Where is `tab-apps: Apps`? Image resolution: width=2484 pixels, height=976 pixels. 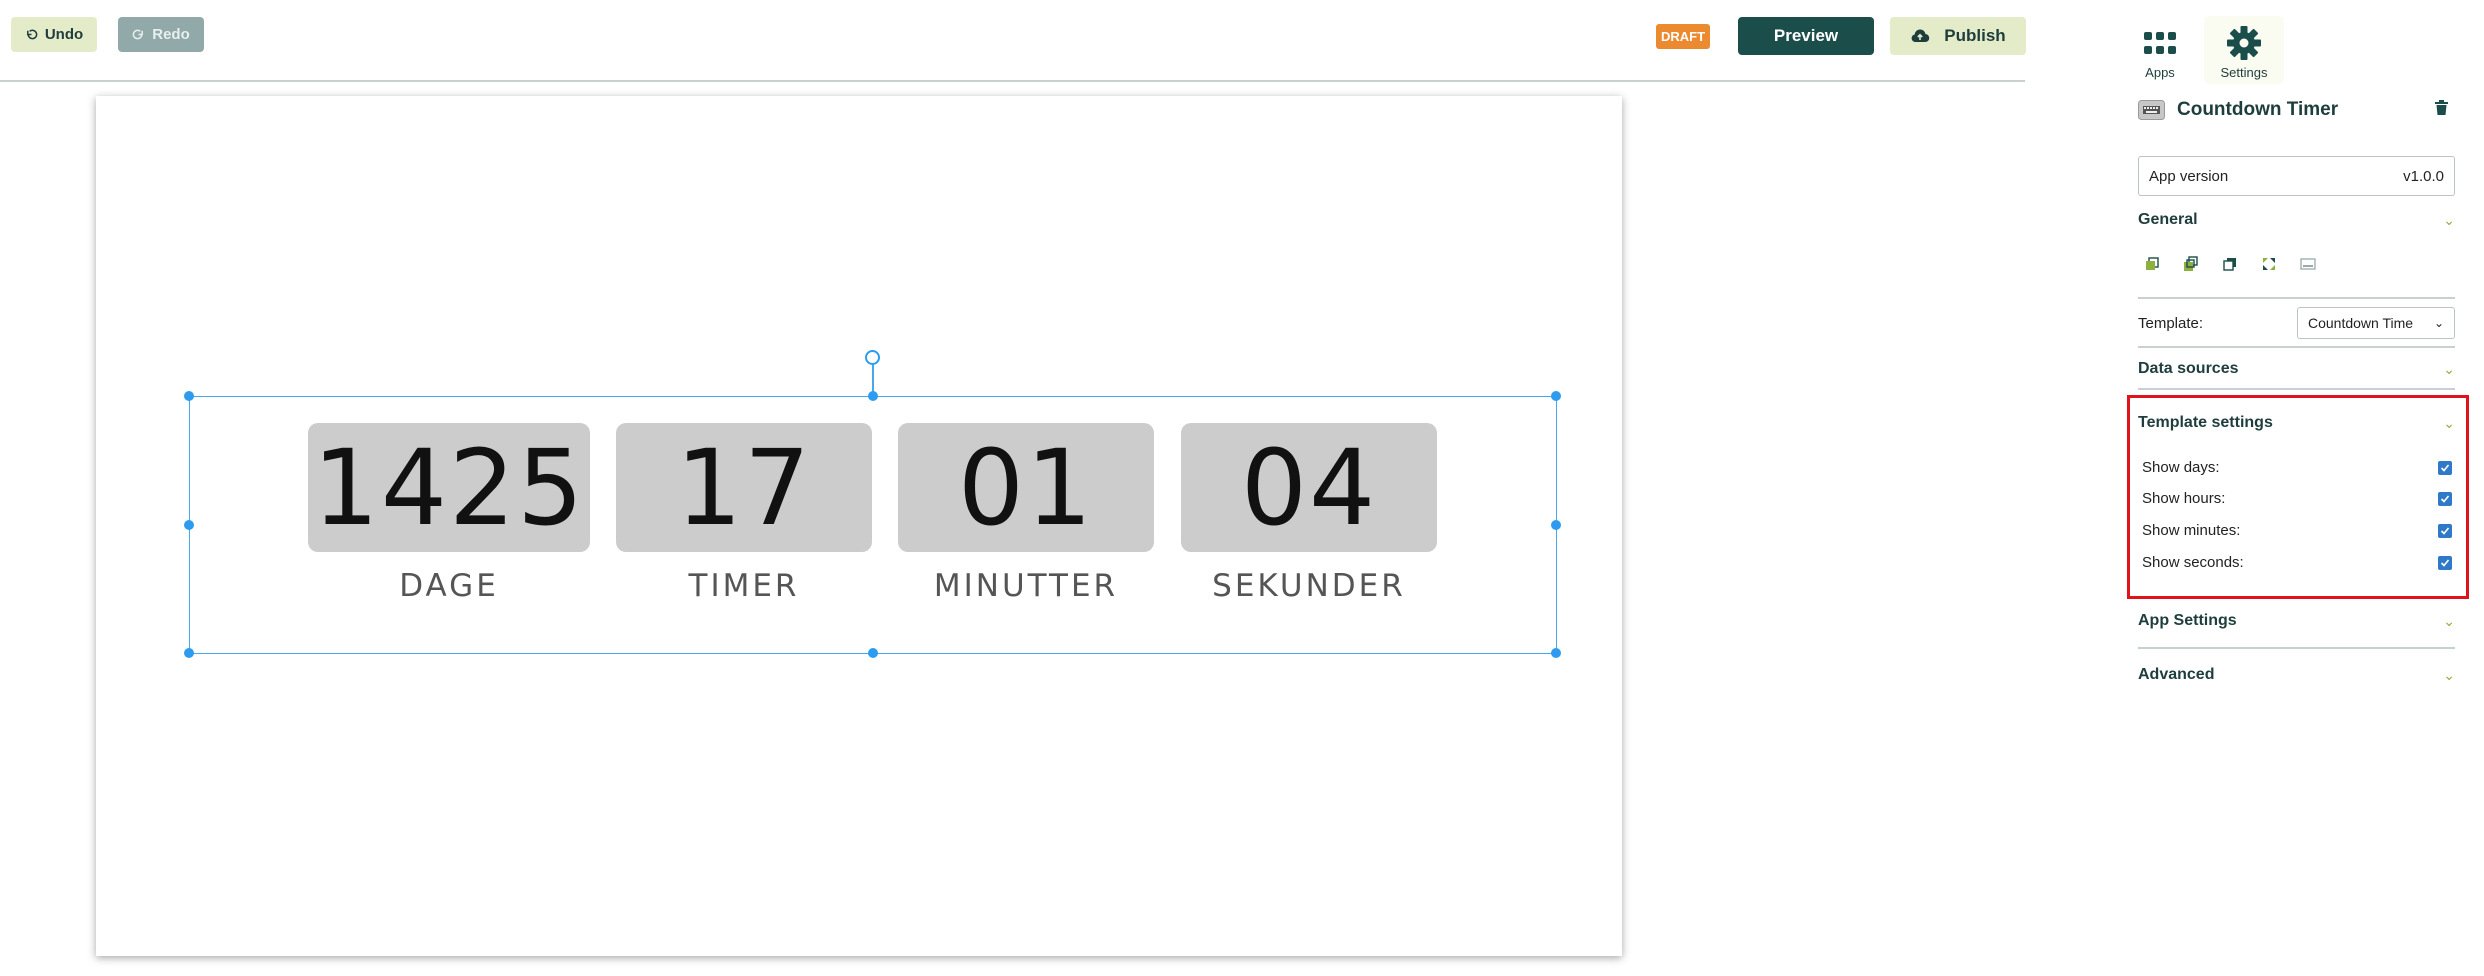 tab-apps: Apps is located at coordinates (2160, 50).